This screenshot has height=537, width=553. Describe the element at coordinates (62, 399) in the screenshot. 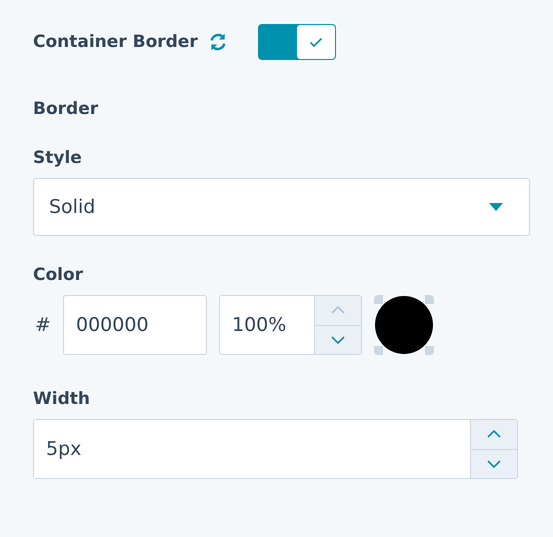

I see `field-label: Width` at that location.